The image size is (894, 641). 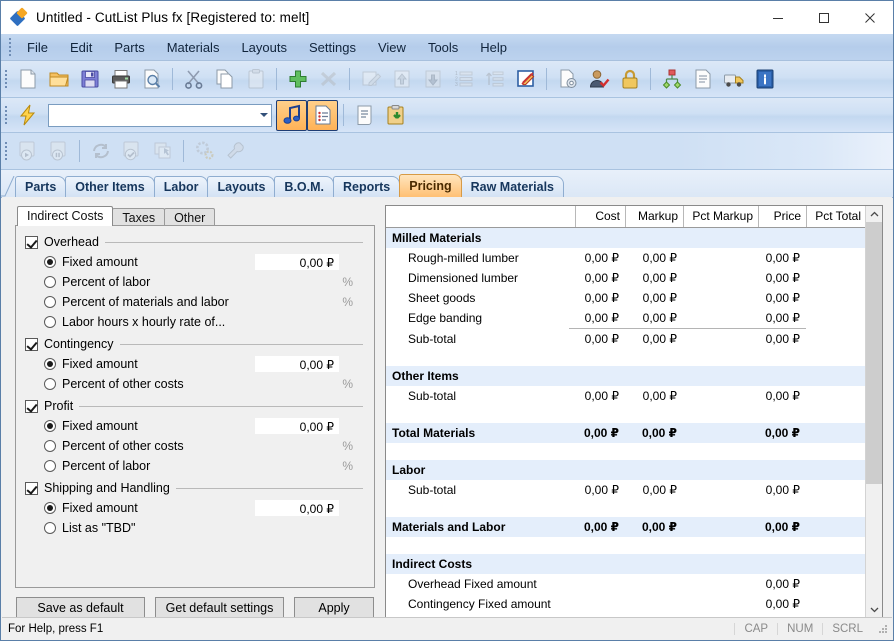 I want to click on sort-ascending-icon, so click(x=494, y=79).